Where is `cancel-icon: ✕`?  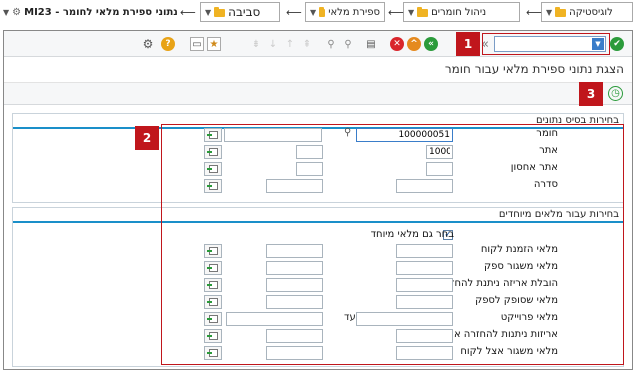 cancel-icon: ✕ is located at coordinates (397, 44).